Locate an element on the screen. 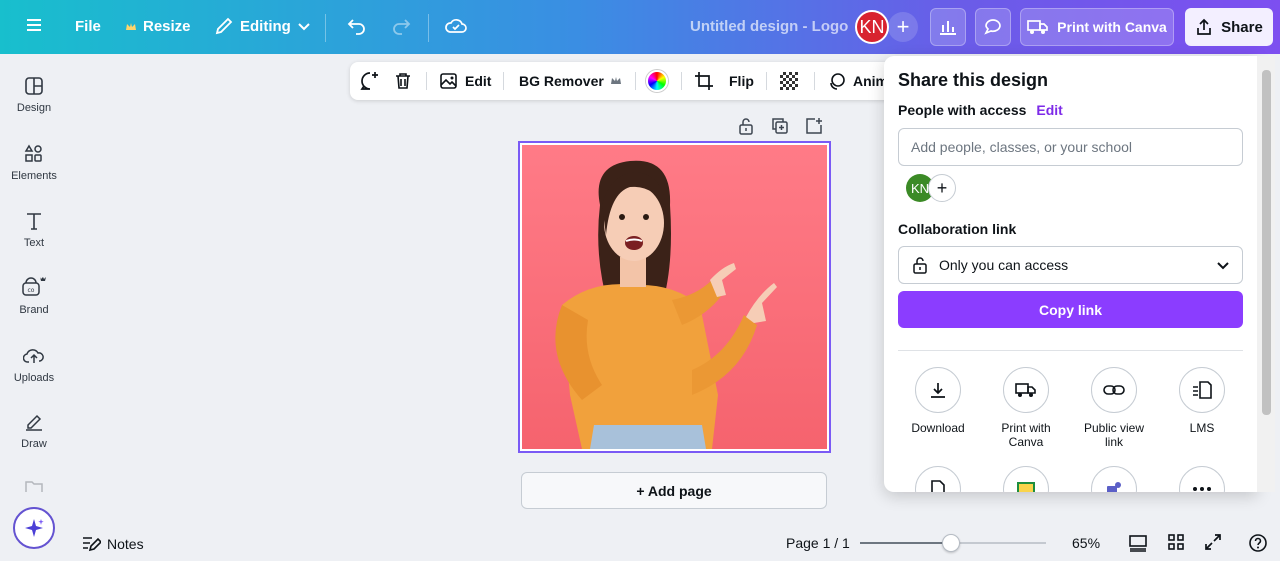 Image resolution: width=1280 pixels, height=561 pixels. sidebar-item-label: Uploads is located at coordinates (34, 378).